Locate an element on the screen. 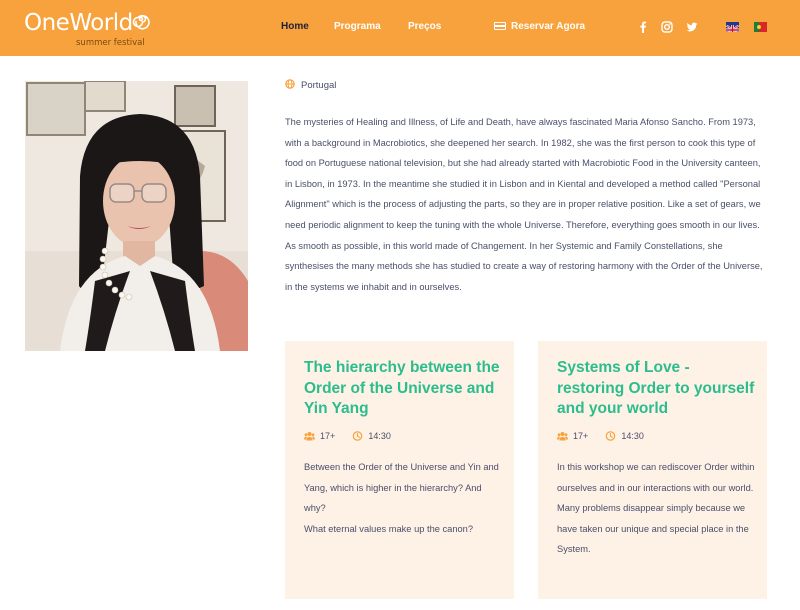 The height and width of the screenshot is (610, 800). logo-tagline: summer festival is located at coordinates (110, 43).